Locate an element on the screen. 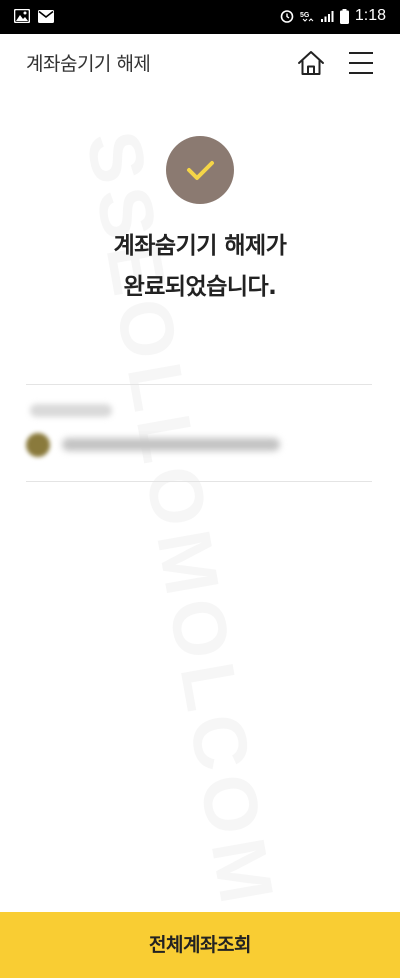 The height and width of the screenshot is (978, 400). svg-text: 5G is located at coordinates (305, 15).